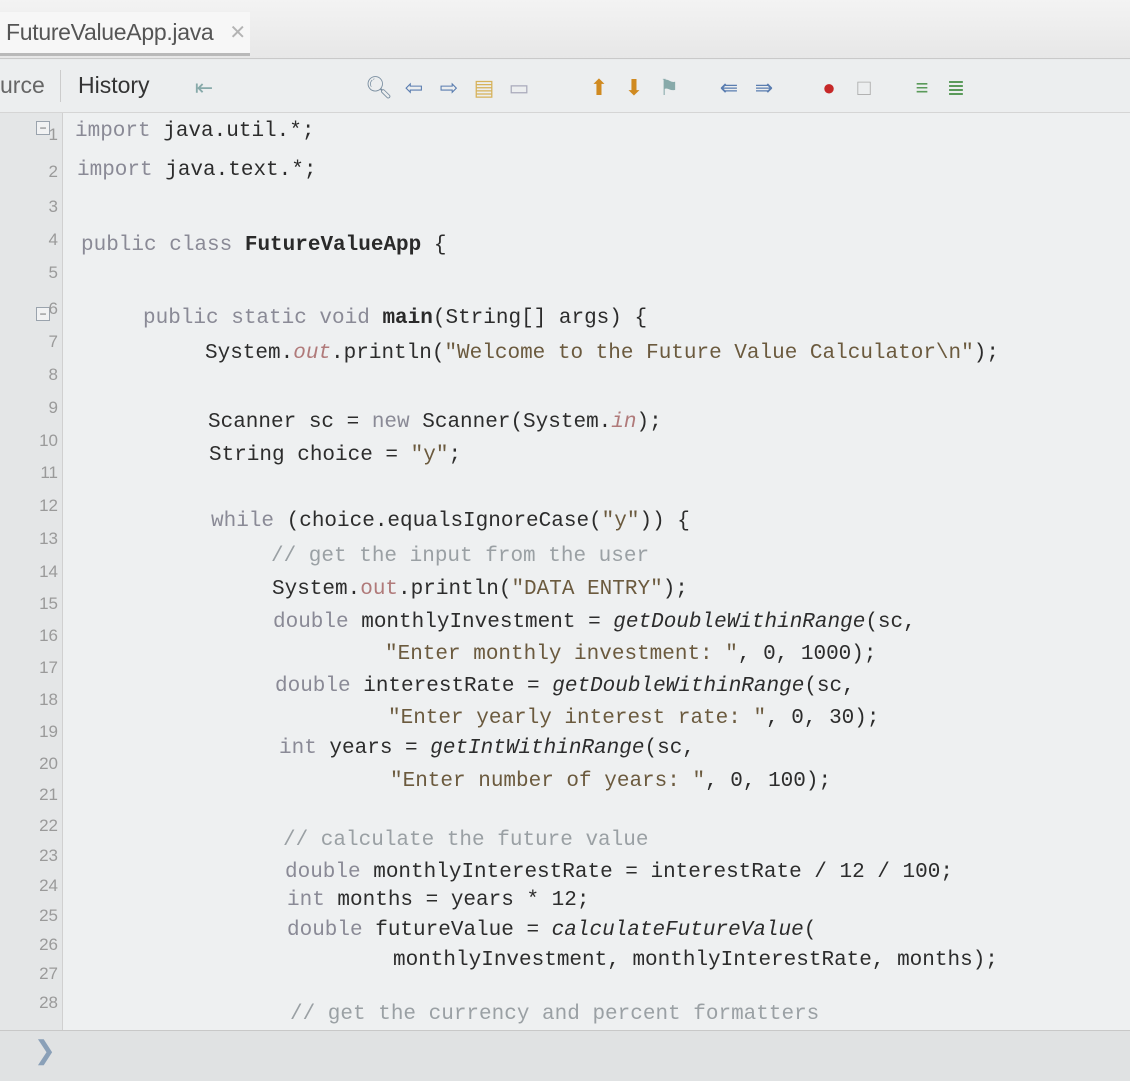 This screenshot has width=1130, height=1081. Describe the element at coordinates (487, 748) in the screenshot. I see `code-line-19: int years = getIntWithinRange(sc,` at that location.